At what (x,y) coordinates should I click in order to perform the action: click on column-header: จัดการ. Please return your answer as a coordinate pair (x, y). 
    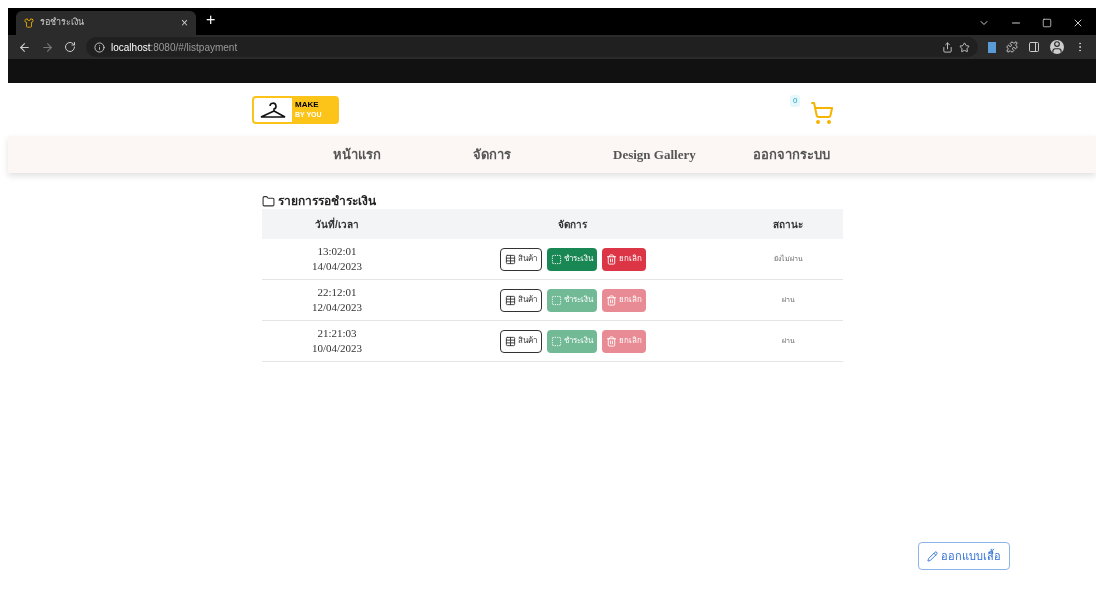
    Looking at the image, I should click on (572, 224).